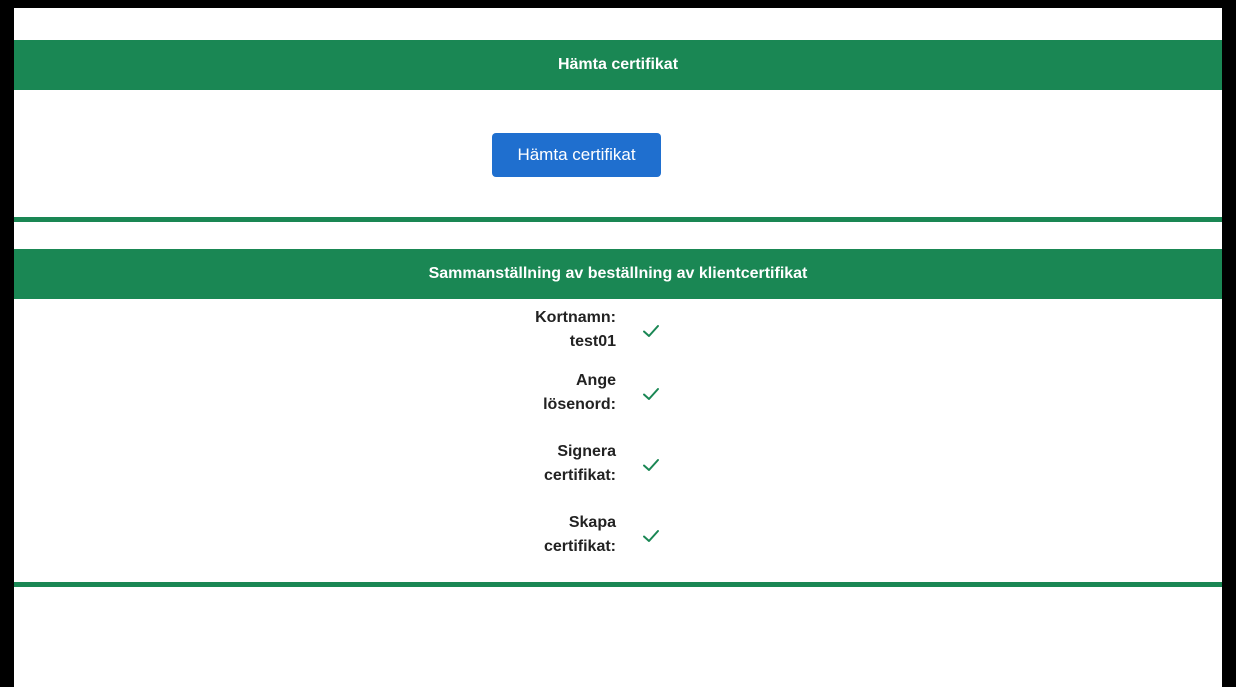 This screenshot has height=687, width=1236. Describe the element at coordinates (536, 393) in the screenshot. I see `summary-row-label: Ange lösenord:` at that location.